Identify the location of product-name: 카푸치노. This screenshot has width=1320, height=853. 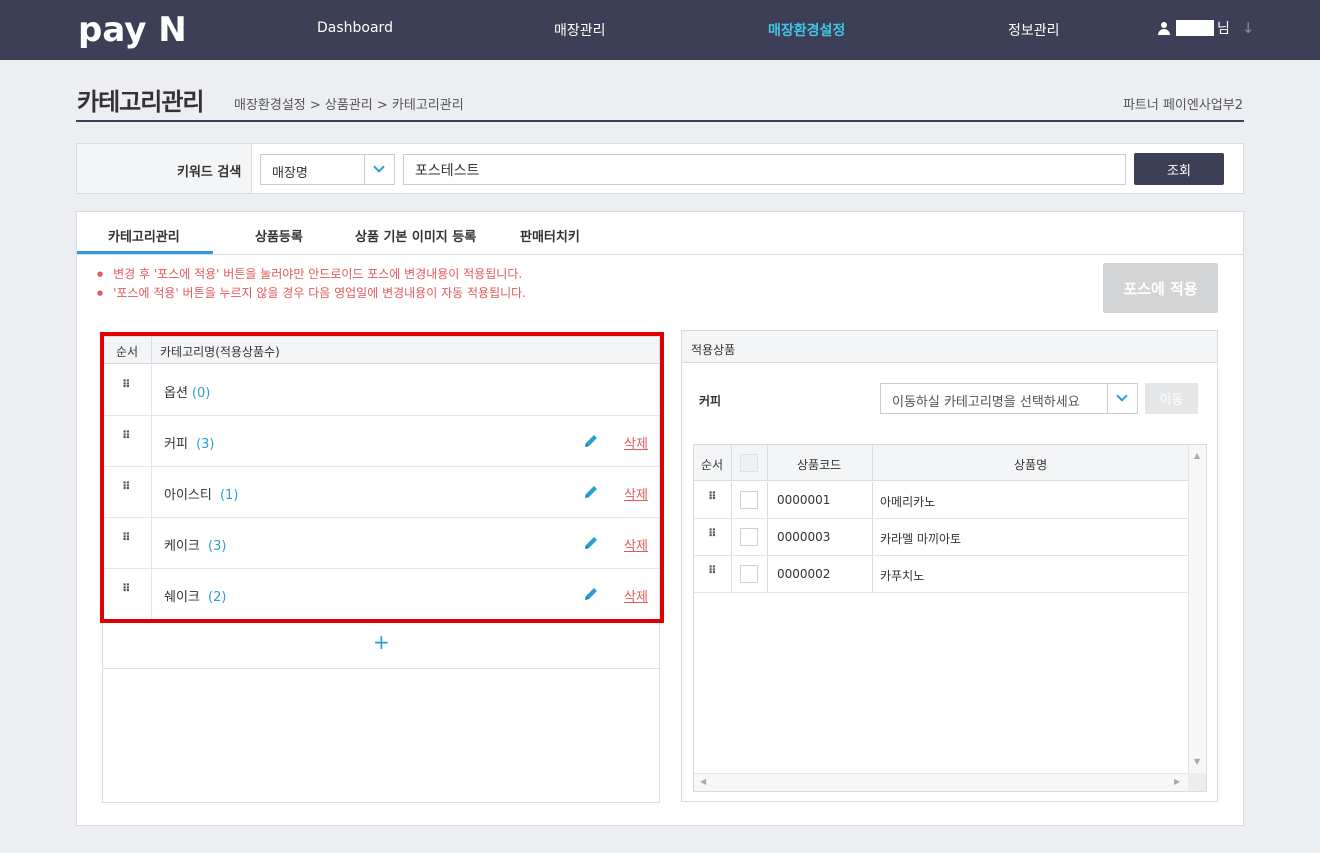
(902, 576).